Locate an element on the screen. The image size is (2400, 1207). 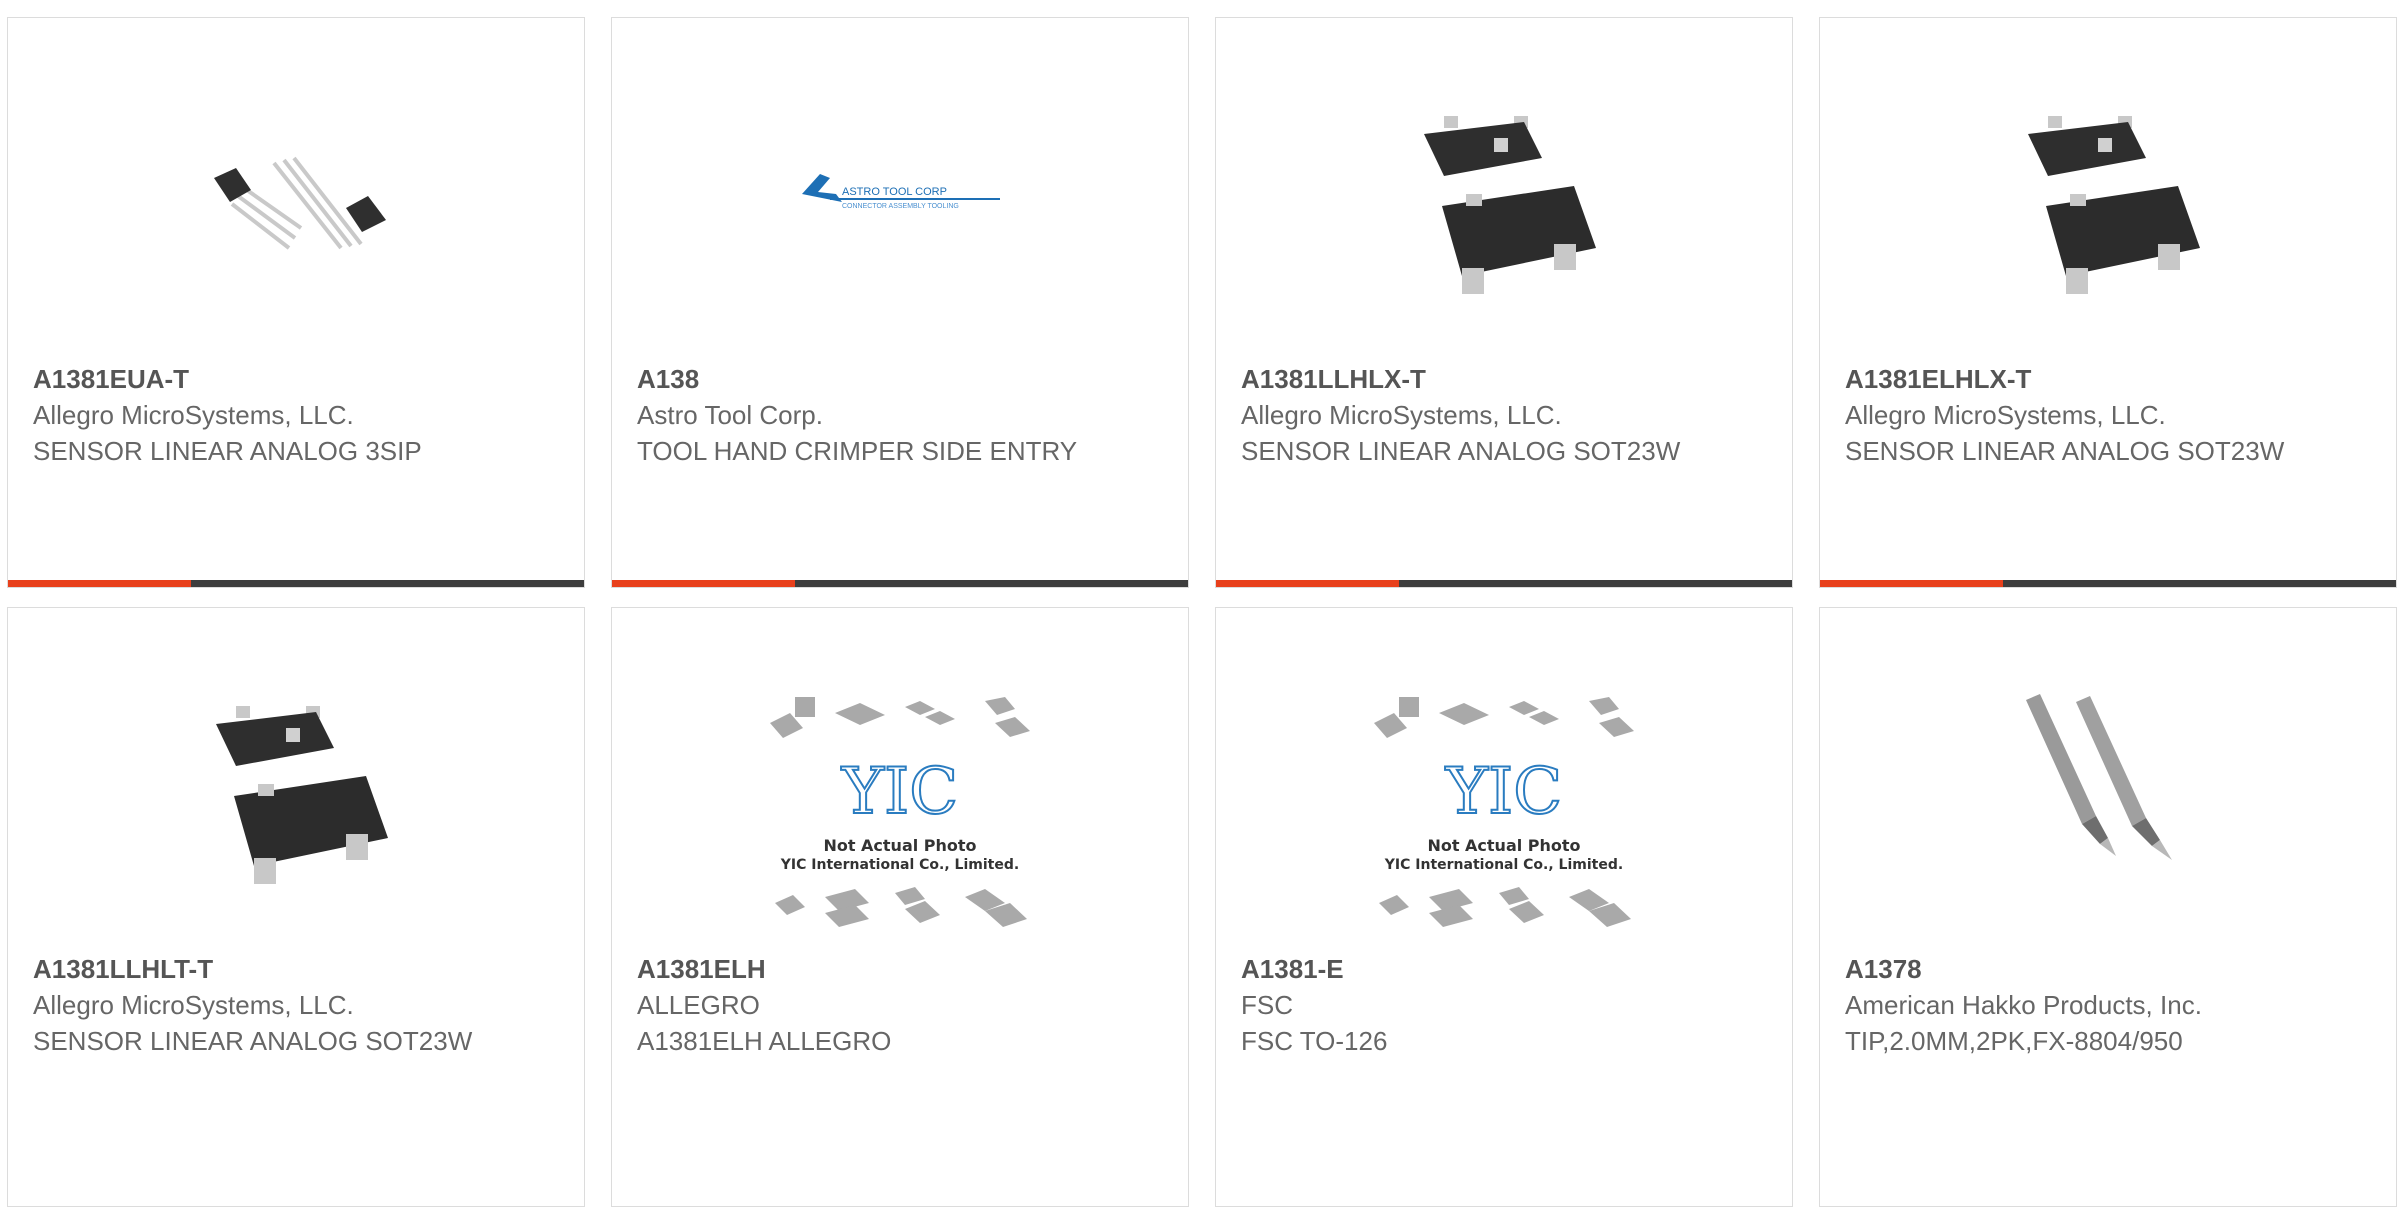
manufacturer: American Hakko Products, Inc. is located at coordinates (2023, 1005).